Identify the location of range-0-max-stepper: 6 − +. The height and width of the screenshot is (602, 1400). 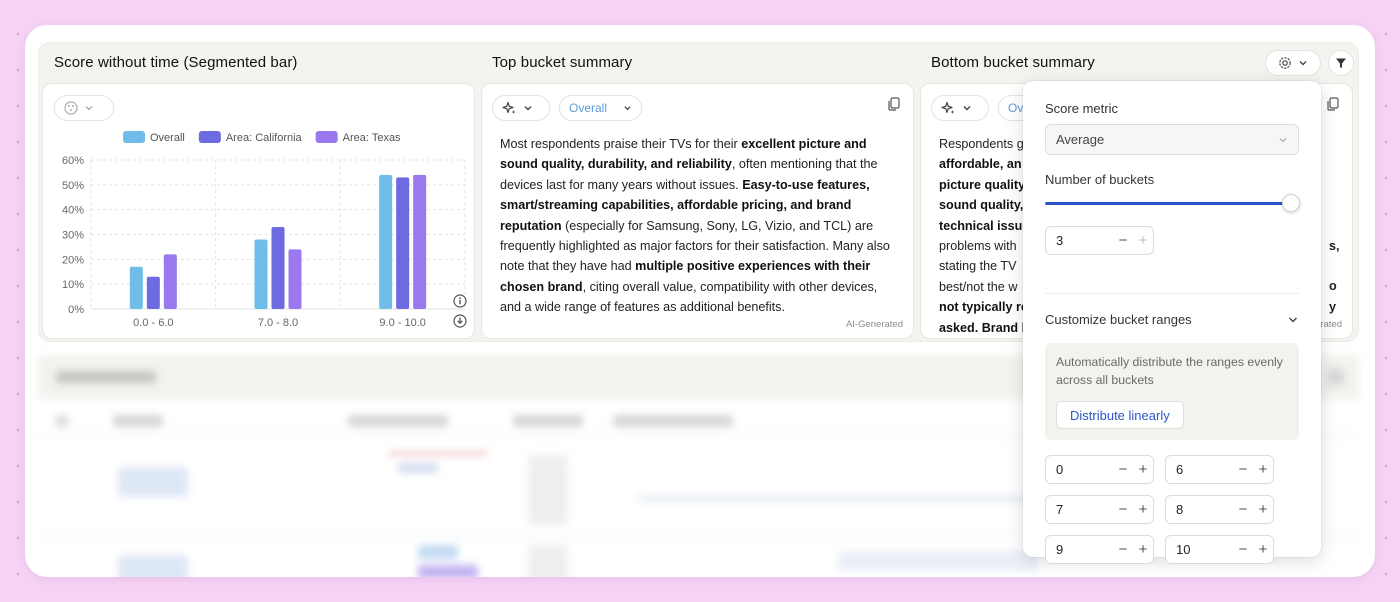
(1219, 469).